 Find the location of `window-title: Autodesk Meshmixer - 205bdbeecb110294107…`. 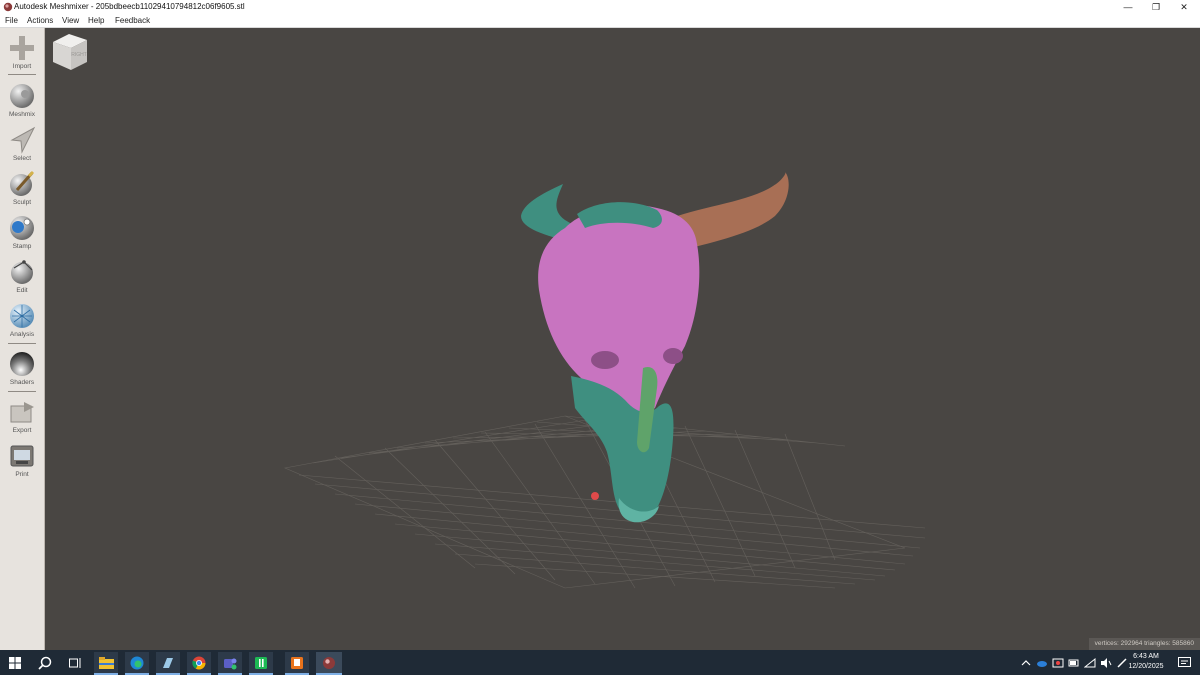

window-title: Autodesk Meshmixer - 205bdbeecb110294107… is located at coordinates (129, 6).